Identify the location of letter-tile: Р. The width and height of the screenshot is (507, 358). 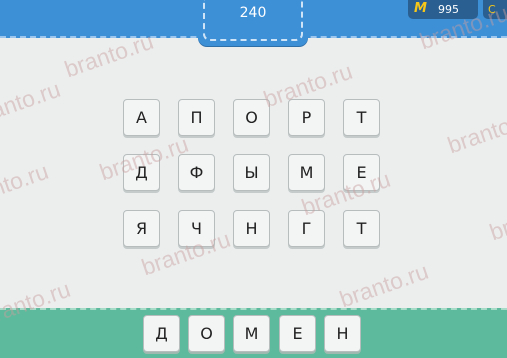
(306, 117).